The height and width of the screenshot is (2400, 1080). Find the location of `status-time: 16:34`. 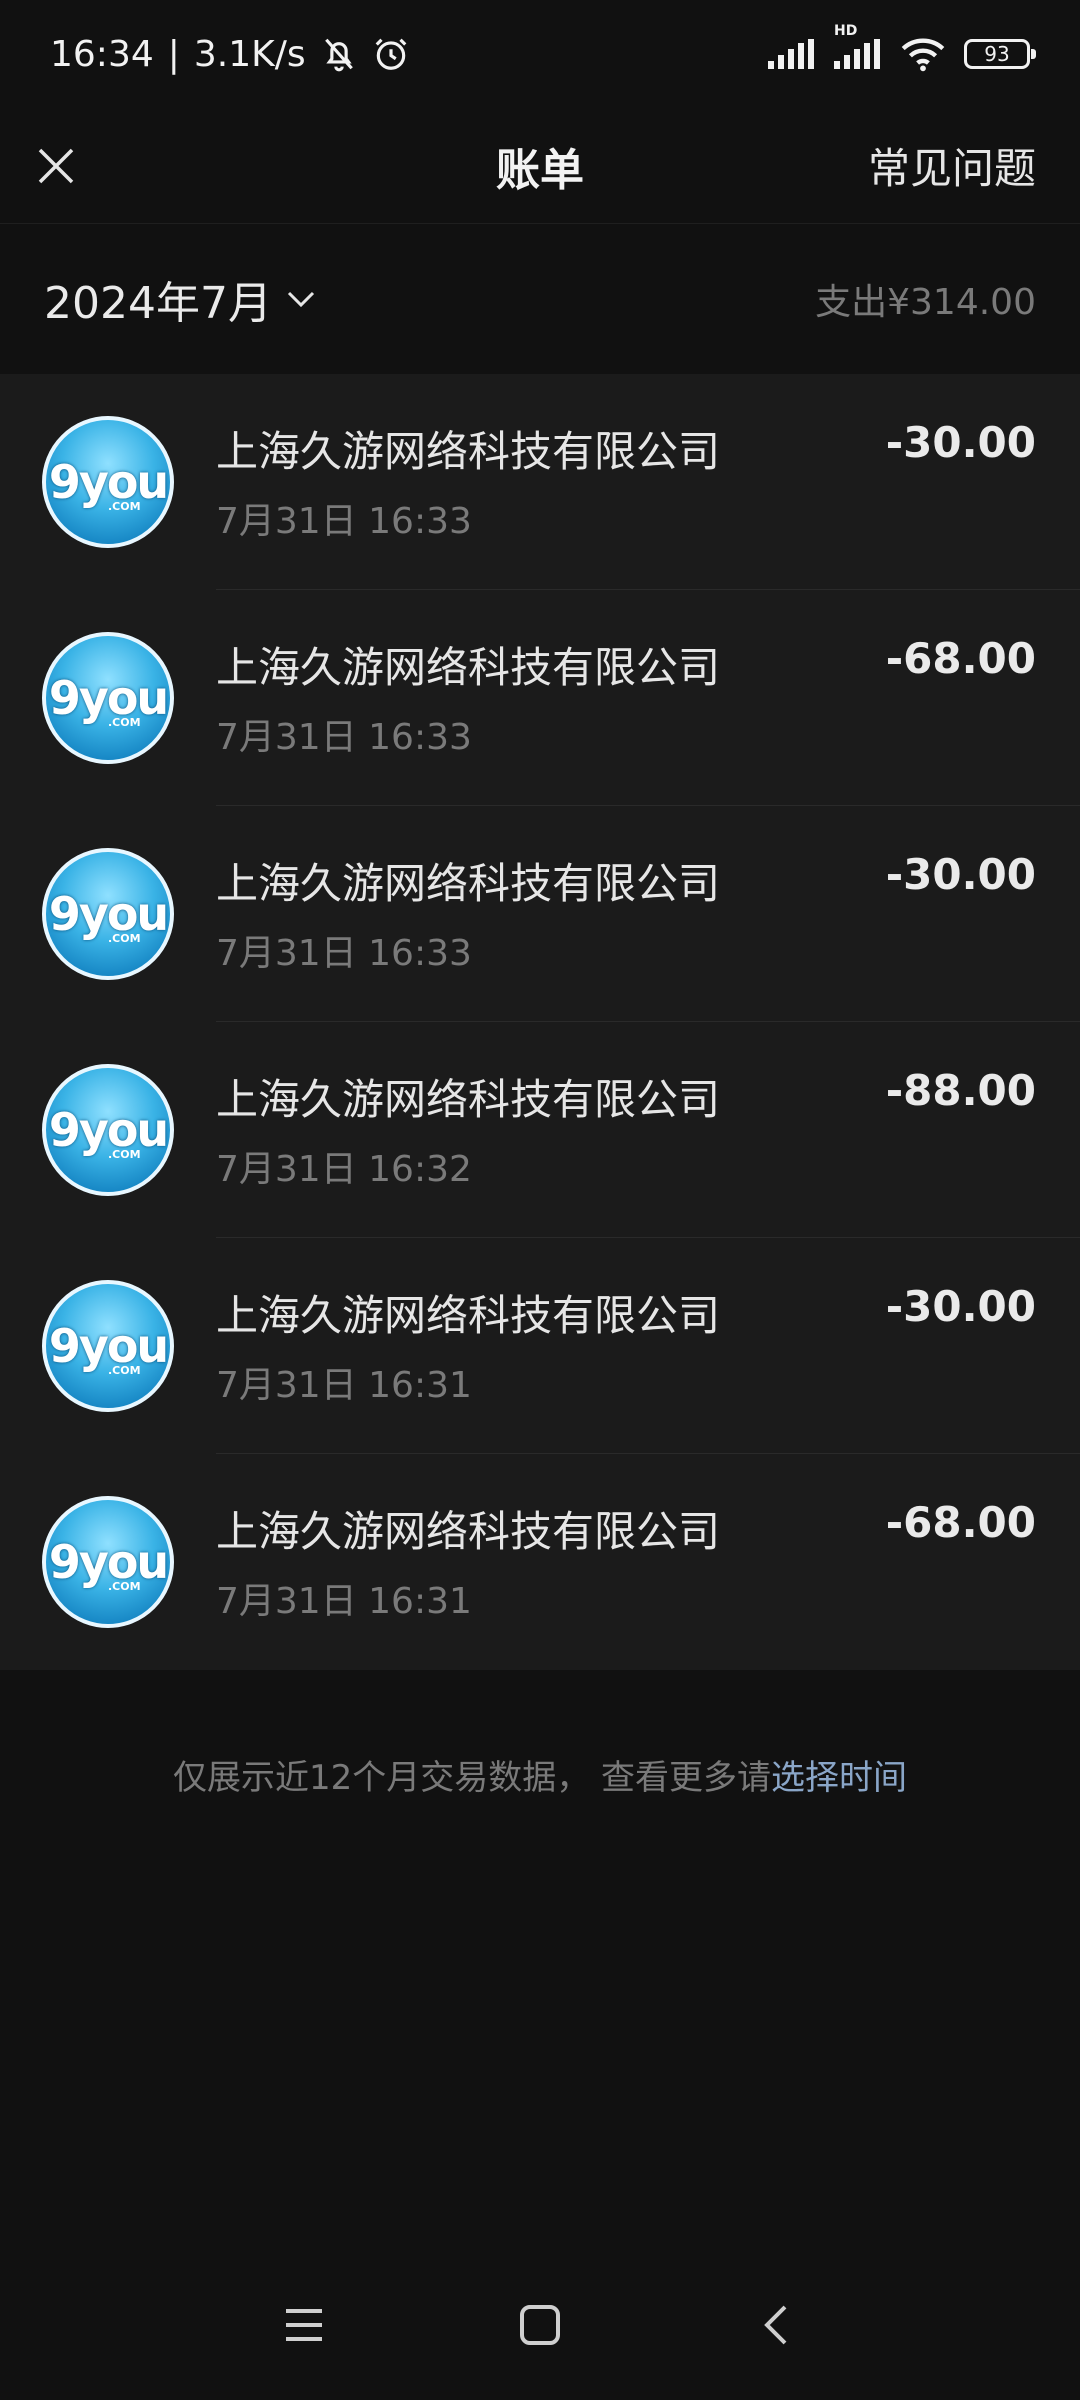

status-time: 16:34 is located at coordinates (102, 54).